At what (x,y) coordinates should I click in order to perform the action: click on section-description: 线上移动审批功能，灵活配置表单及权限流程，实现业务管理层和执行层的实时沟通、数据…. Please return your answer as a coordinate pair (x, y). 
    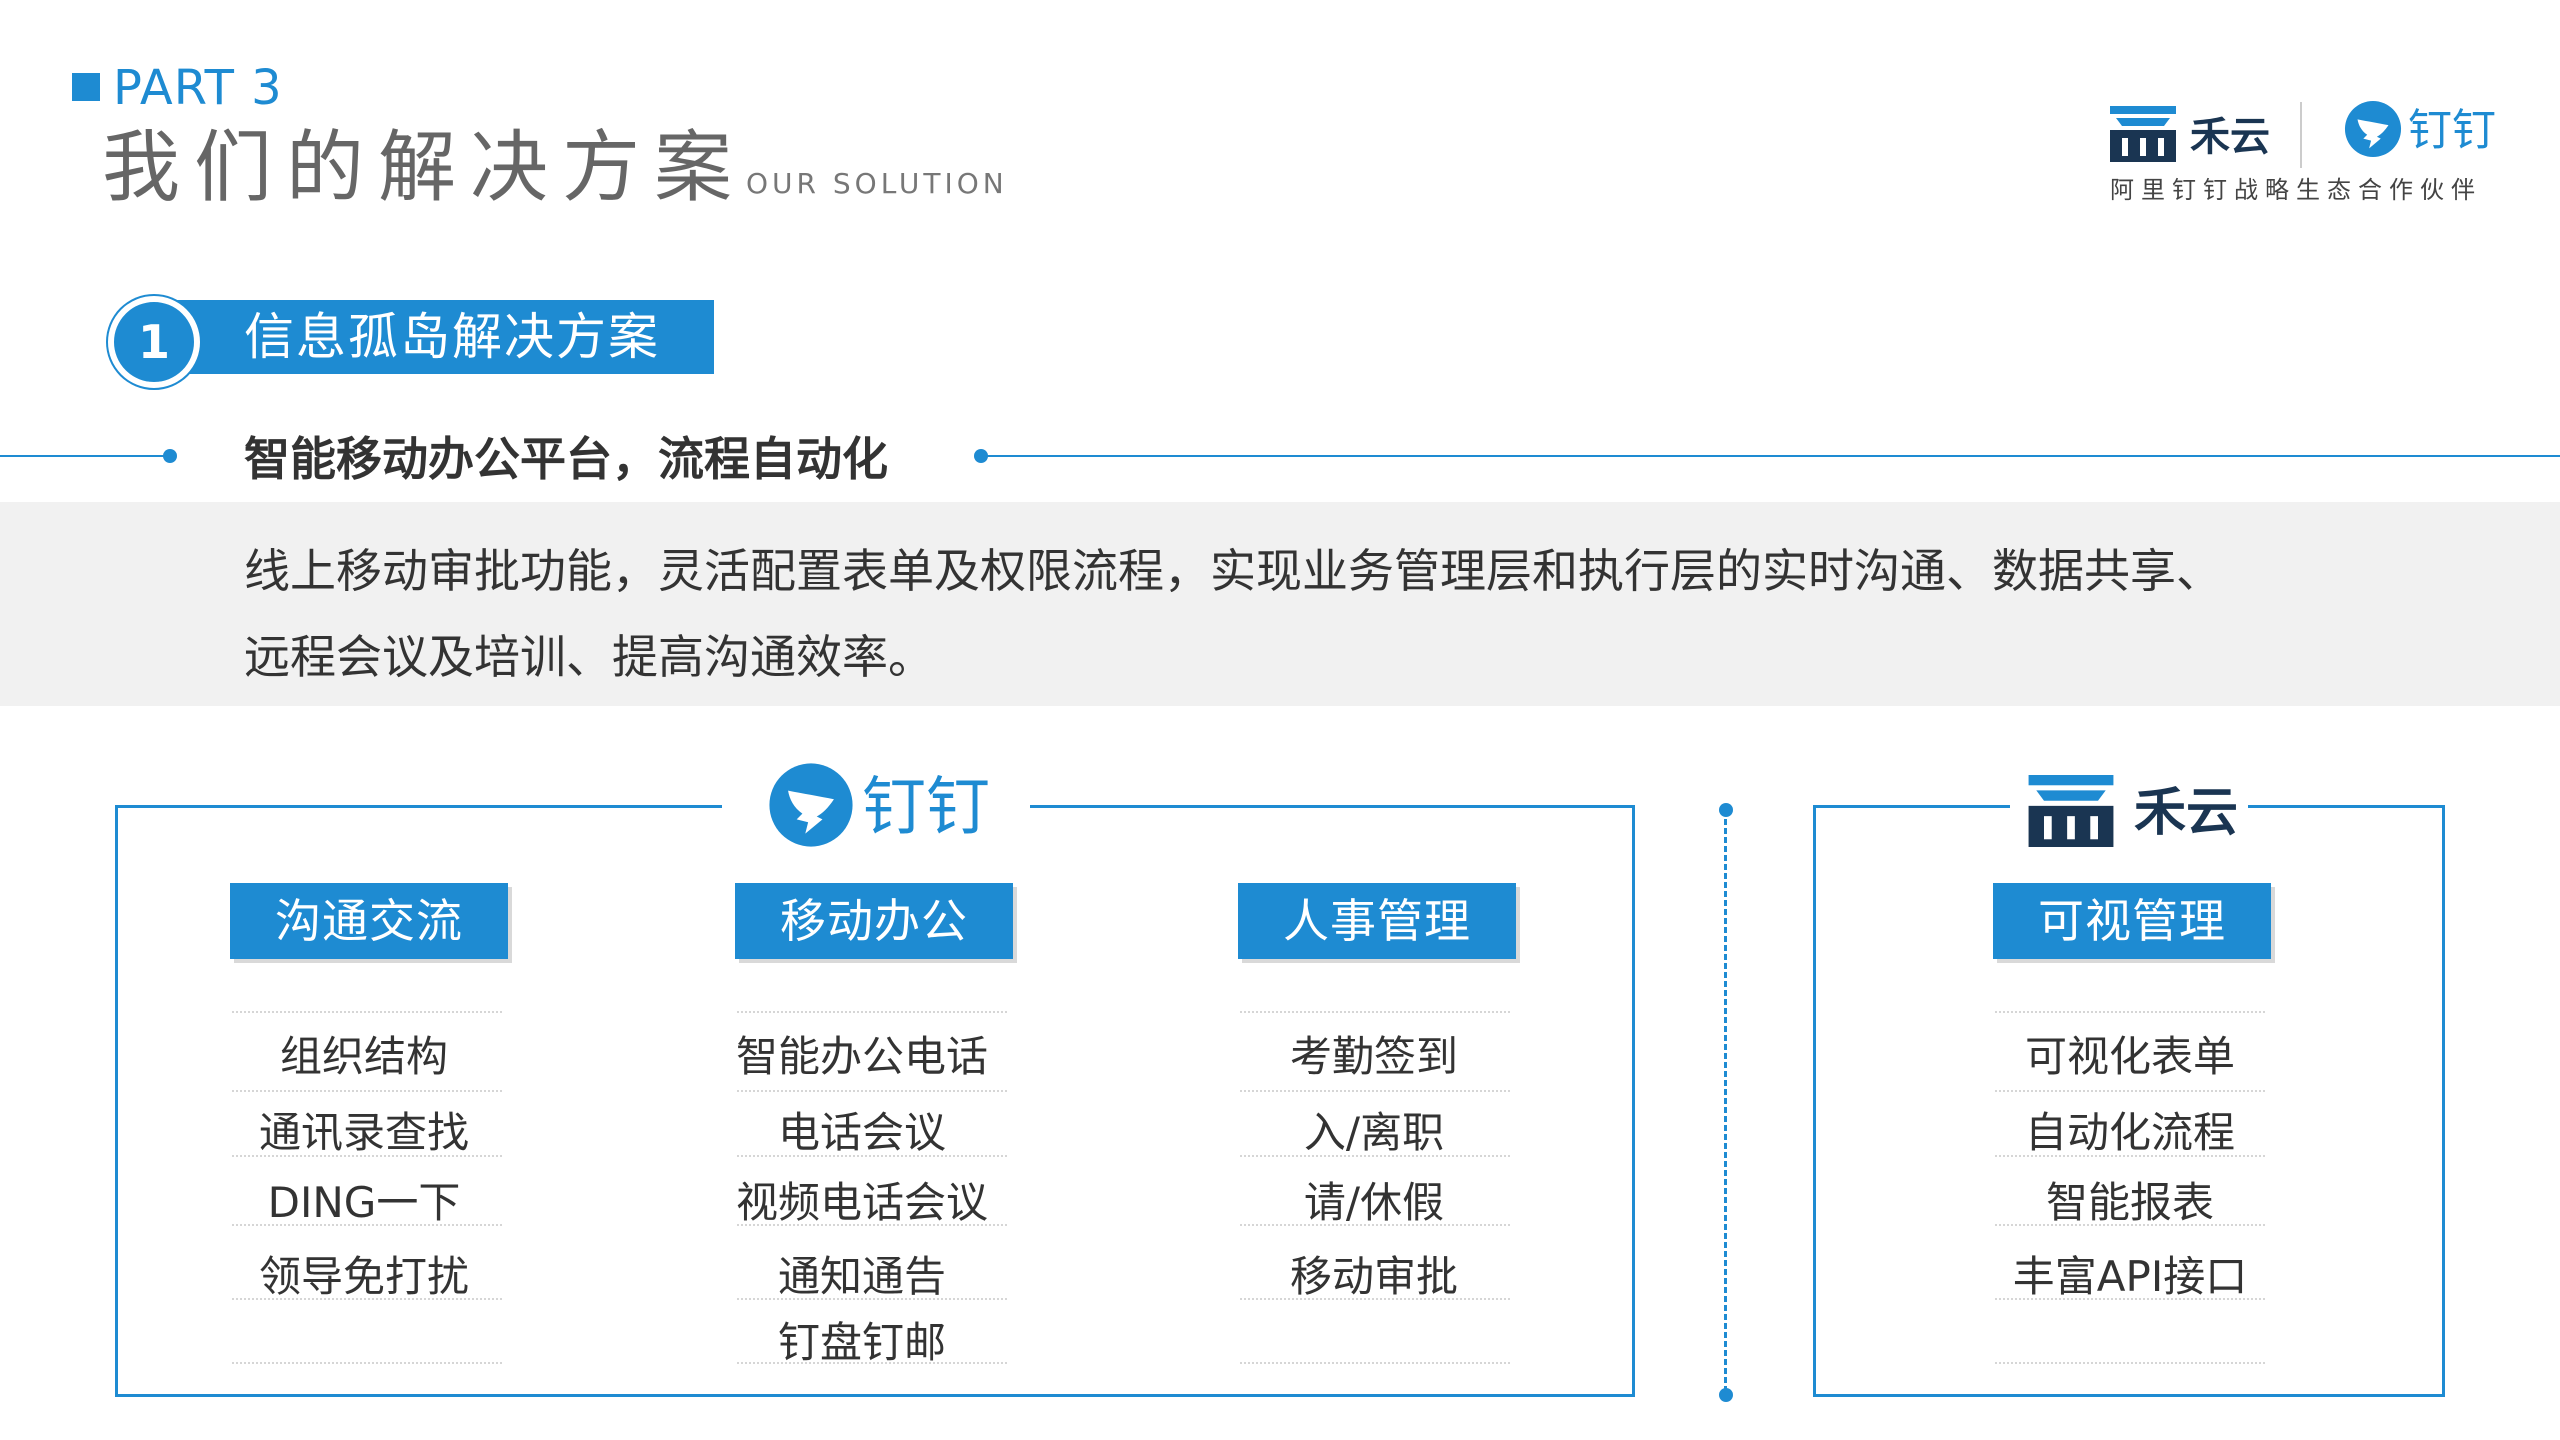
    Looking at the image, I should click on (1344, 614).